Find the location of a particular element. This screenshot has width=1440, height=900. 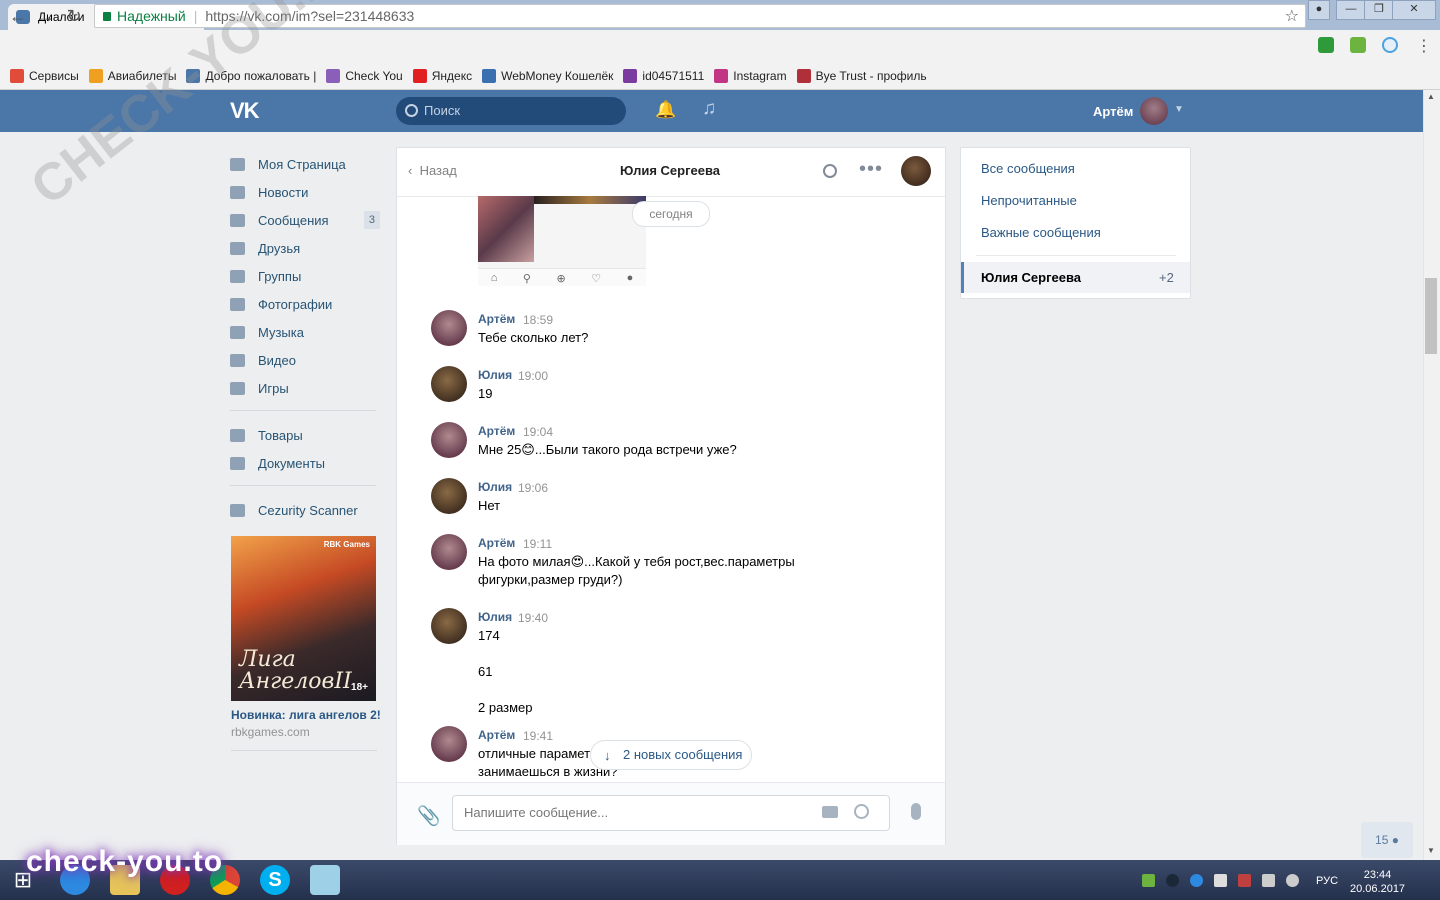

sidebar-item: Документы is located at coordinates (305, 463).